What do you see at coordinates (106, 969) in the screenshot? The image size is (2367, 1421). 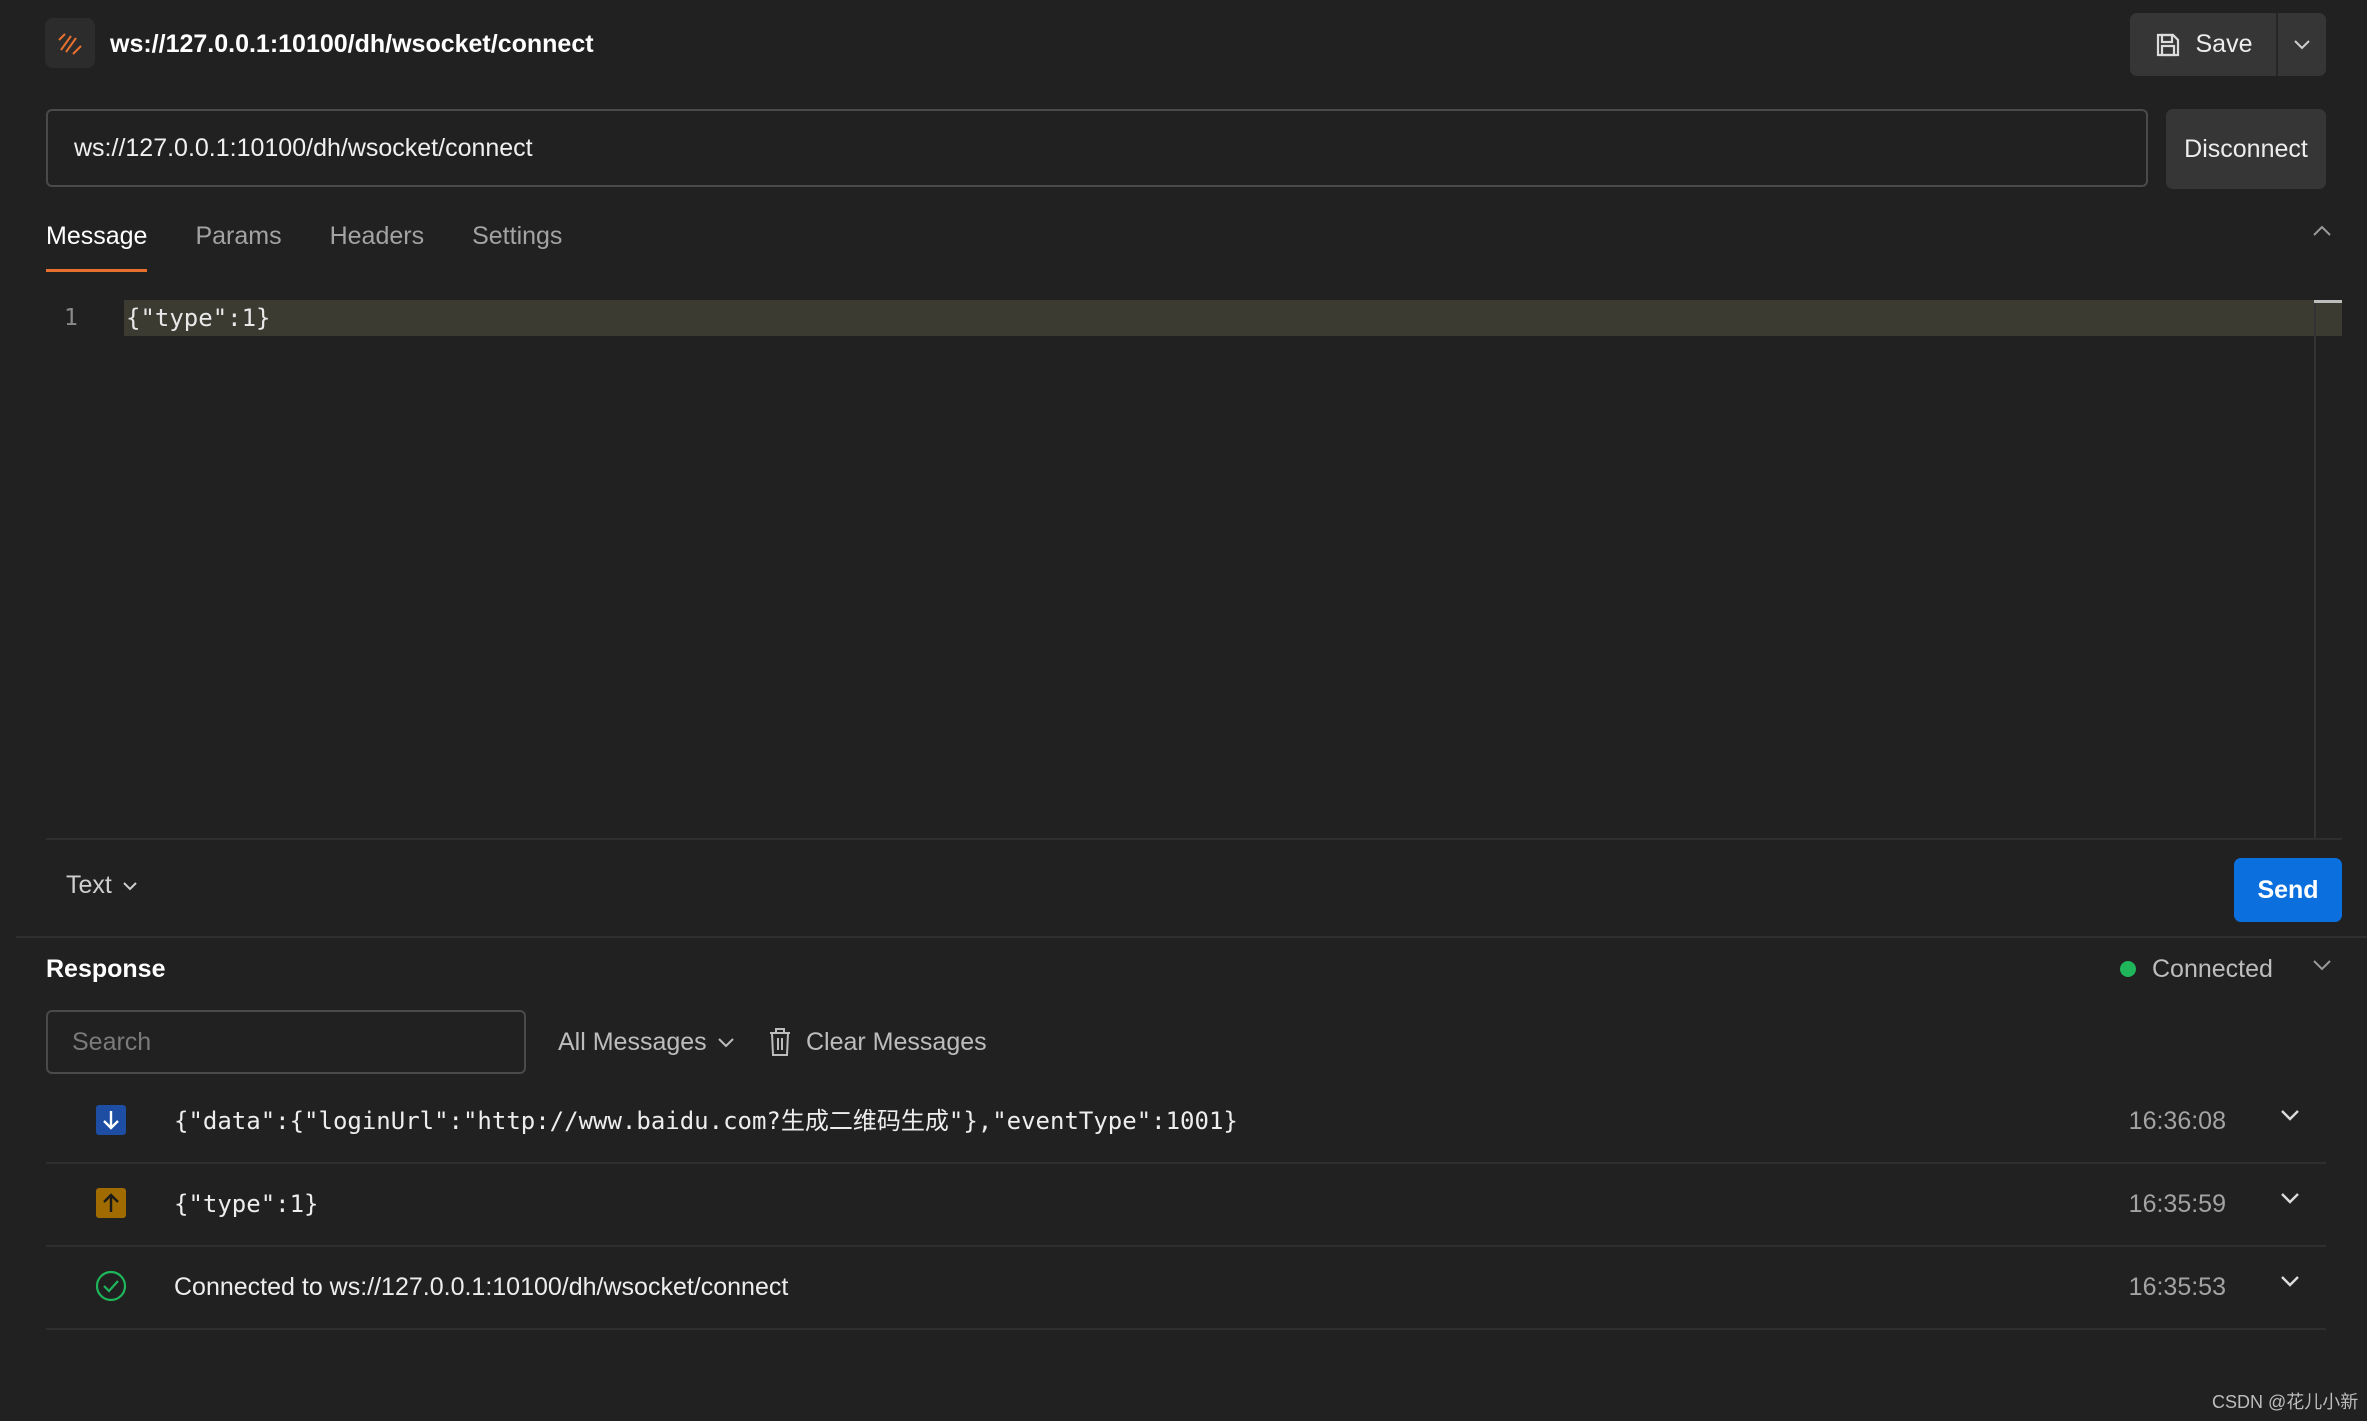 I see `response-title: Response` at bounding box center [106, 969].